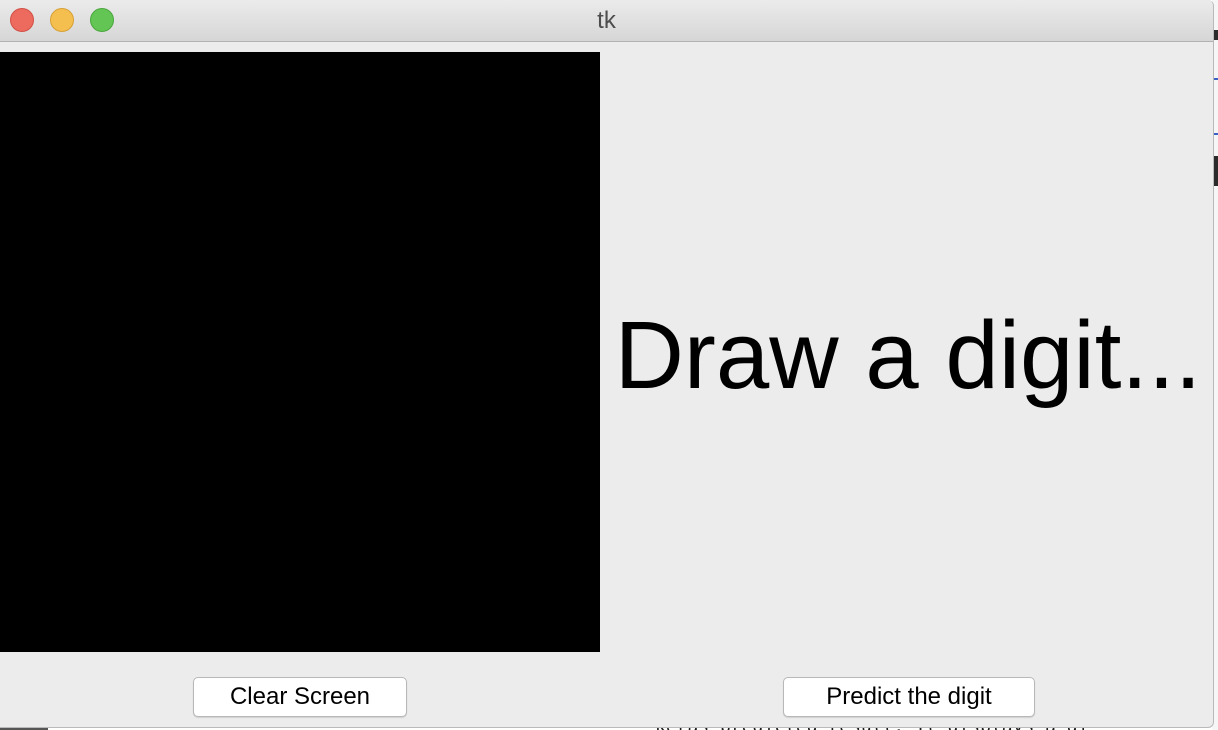  I want to click on title-bar: tk, so click(606, 21).